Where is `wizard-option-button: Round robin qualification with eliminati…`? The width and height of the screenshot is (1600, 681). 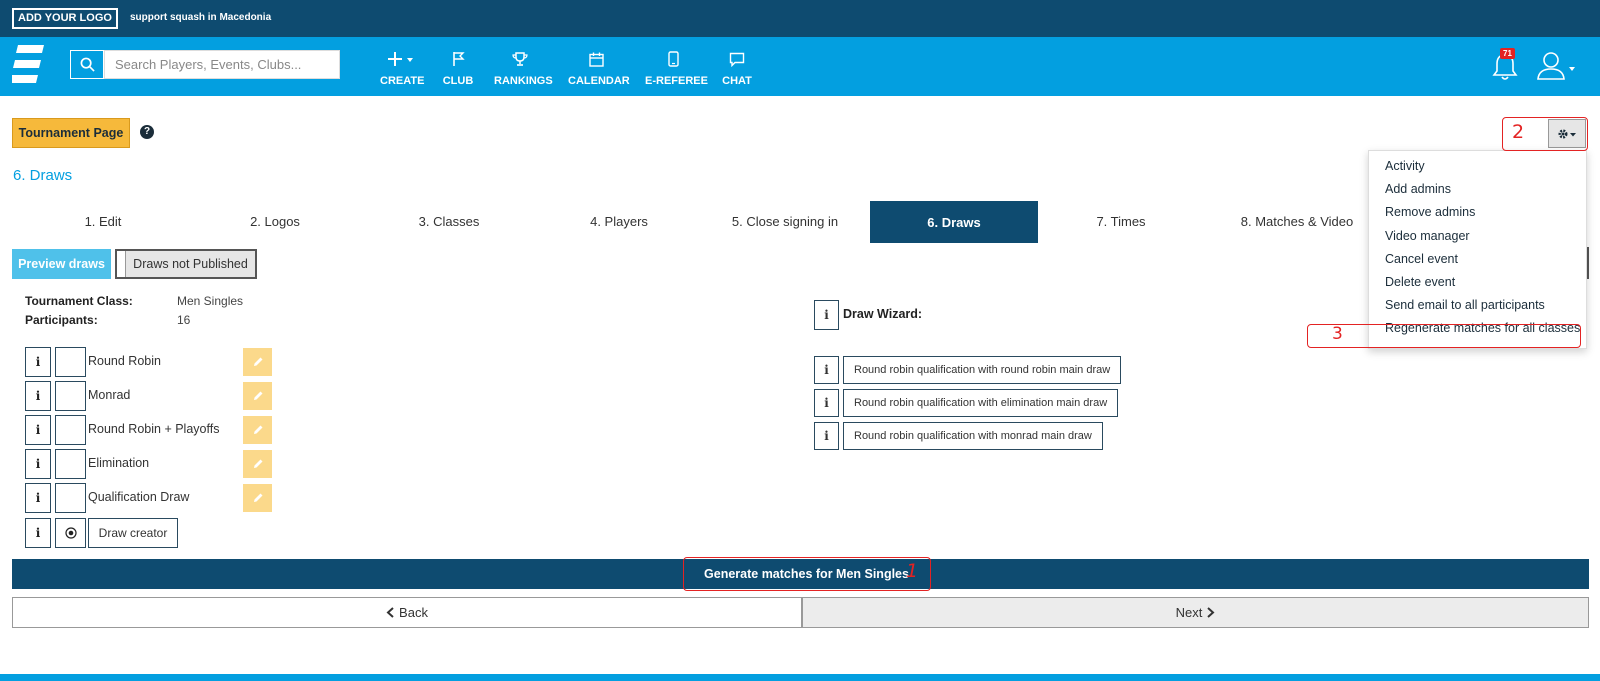 wizard-option-button: Round robin qualification with eliminati… is located at coordinates (981, 403).